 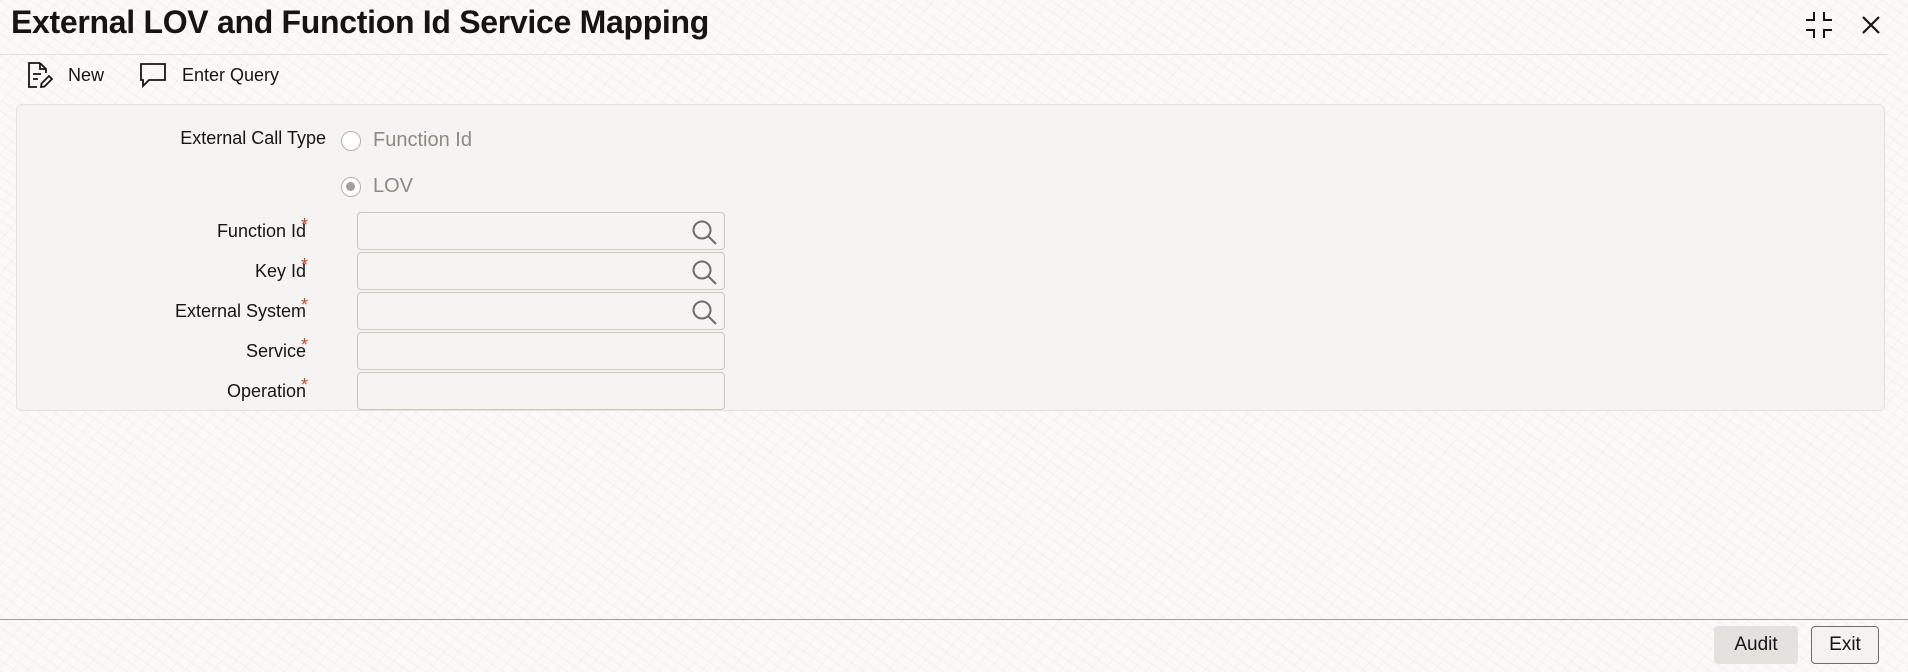 I want to click on service-field, so click(x=541, y=351).